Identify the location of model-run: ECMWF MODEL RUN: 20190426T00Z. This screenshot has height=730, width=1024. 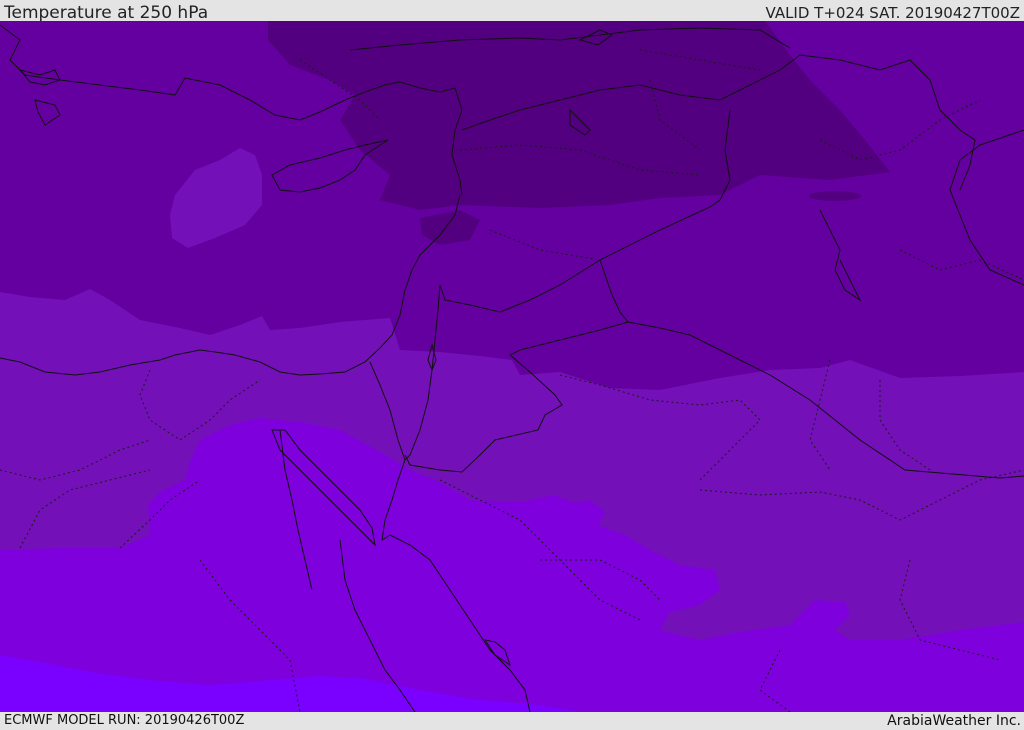
(124, 720).